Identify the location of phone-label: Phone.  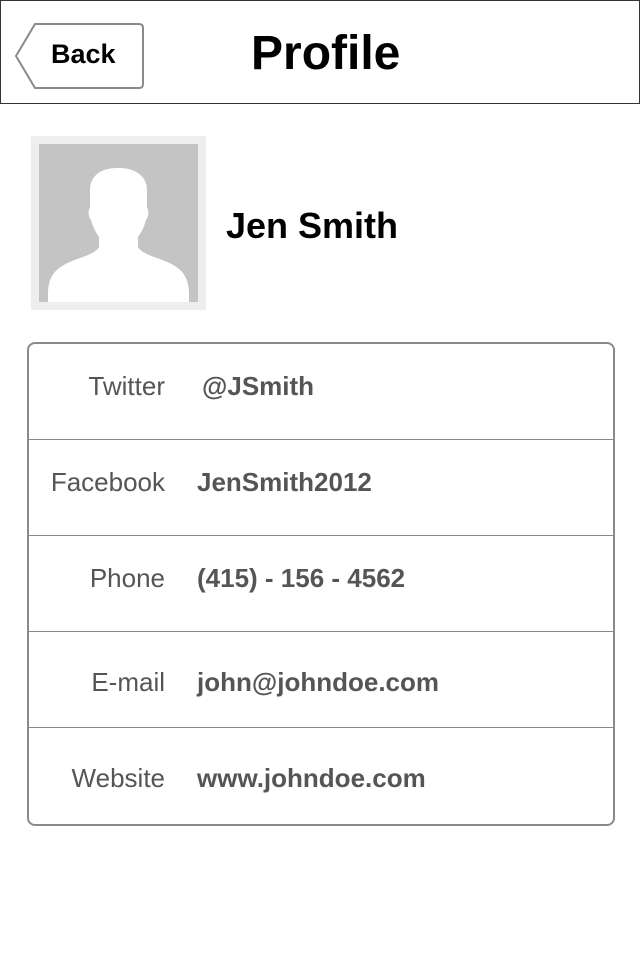
(127, 578).